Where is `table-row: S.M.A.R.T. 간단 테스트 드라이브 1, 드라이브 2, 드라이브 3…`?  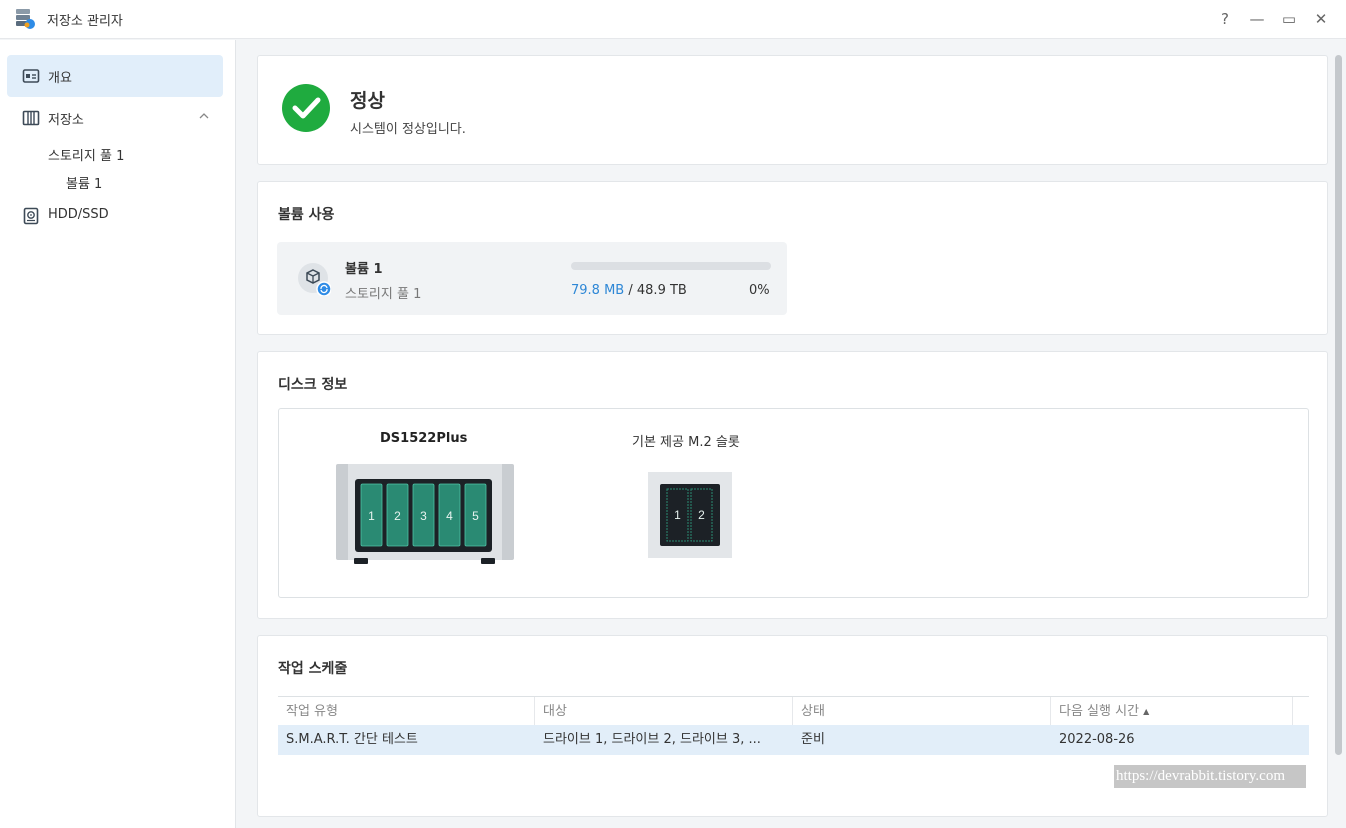 table-row: S.M.A.R.T. 간단 테스트 드라이브 1, 드라이브 2, 드라이브 3… is located at coordinates (793, 740).